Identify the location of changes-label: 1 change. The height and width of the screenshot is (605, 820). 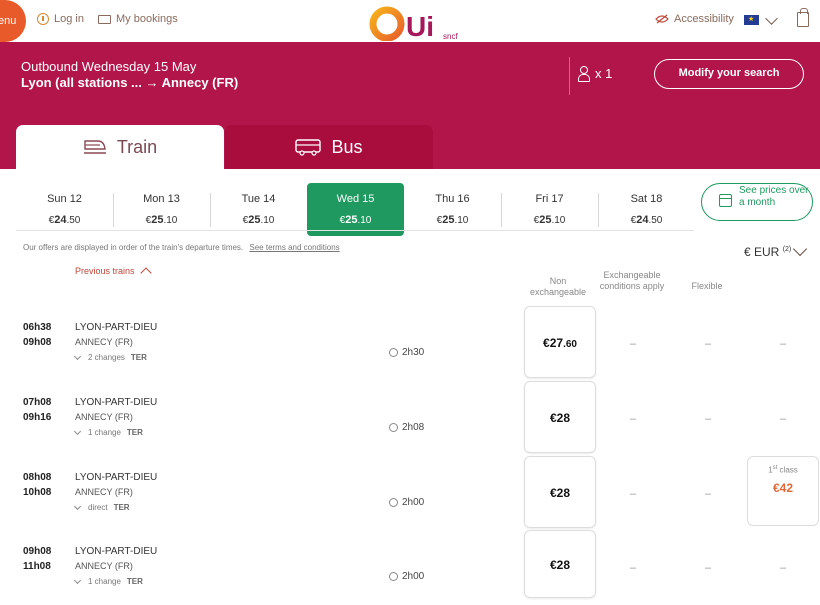
(104, 432).